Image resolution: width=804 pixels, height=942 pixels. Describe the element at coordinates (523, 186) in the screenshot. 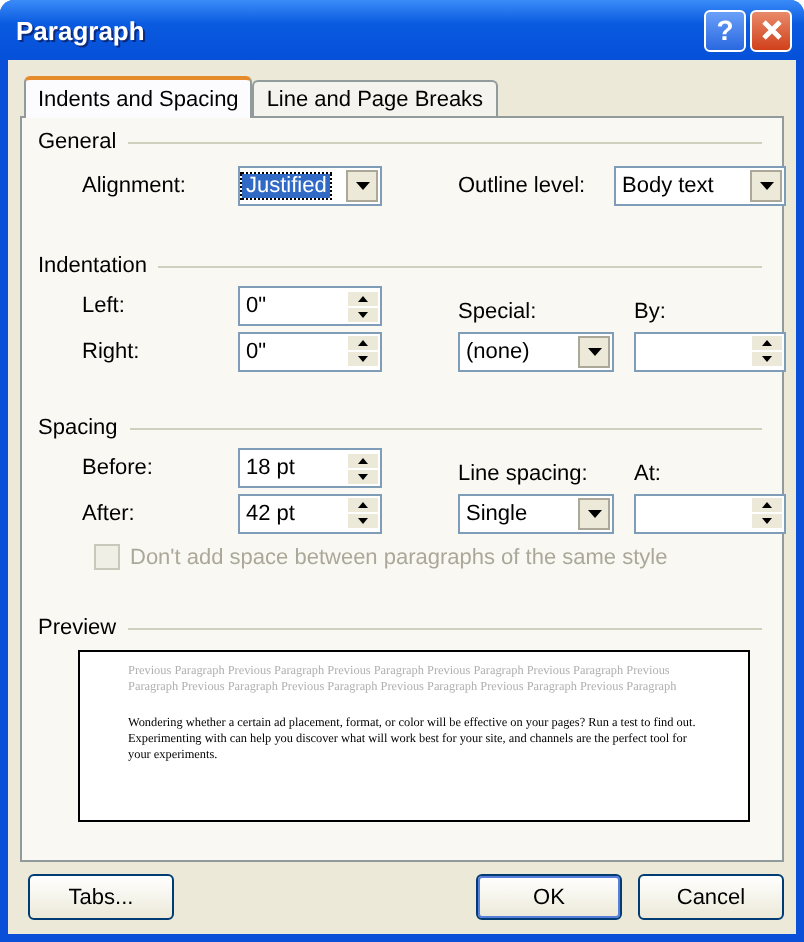

I see `field-label: Outline level:` at that location.